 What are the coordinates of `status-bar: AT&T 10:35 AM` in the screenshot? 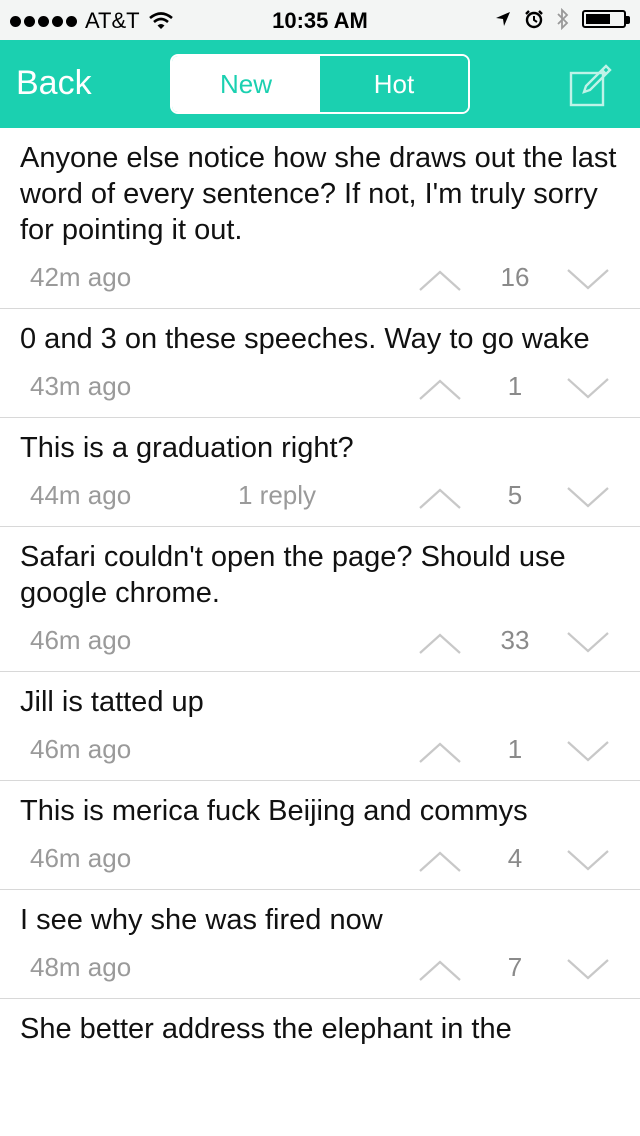 It's located at (320, 20).